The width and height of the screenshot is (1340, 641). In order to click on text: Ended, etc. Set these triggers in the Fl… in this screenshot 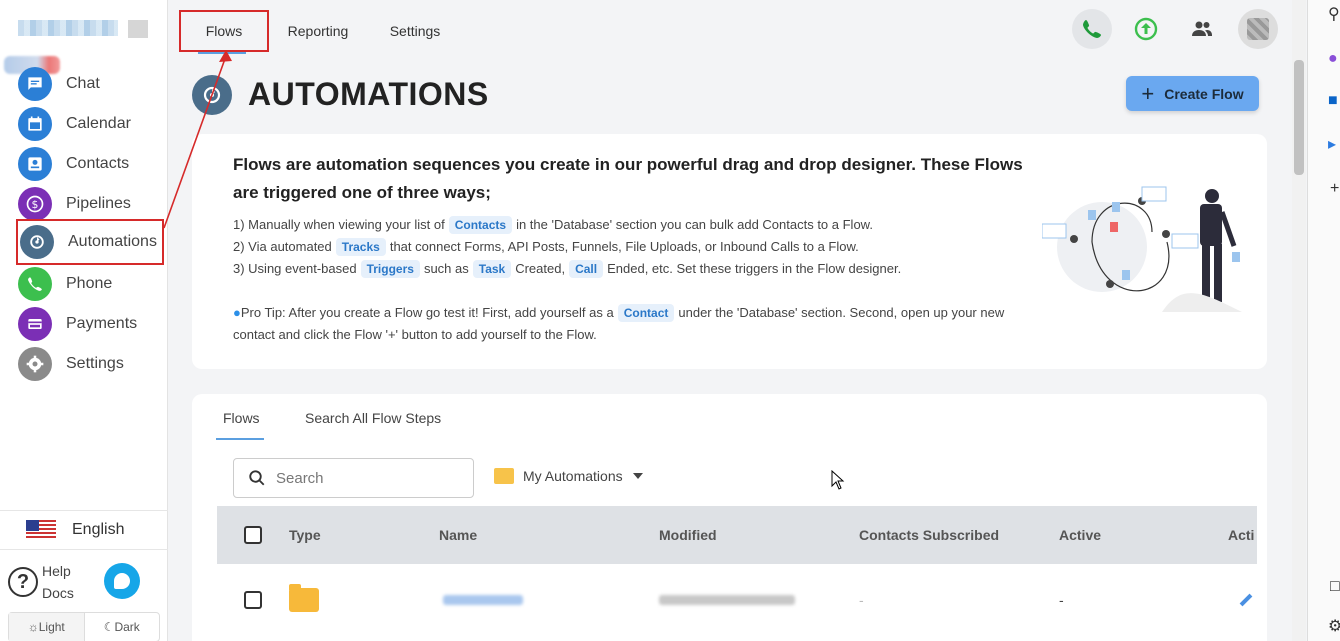, I will do `click(754, 268)`.